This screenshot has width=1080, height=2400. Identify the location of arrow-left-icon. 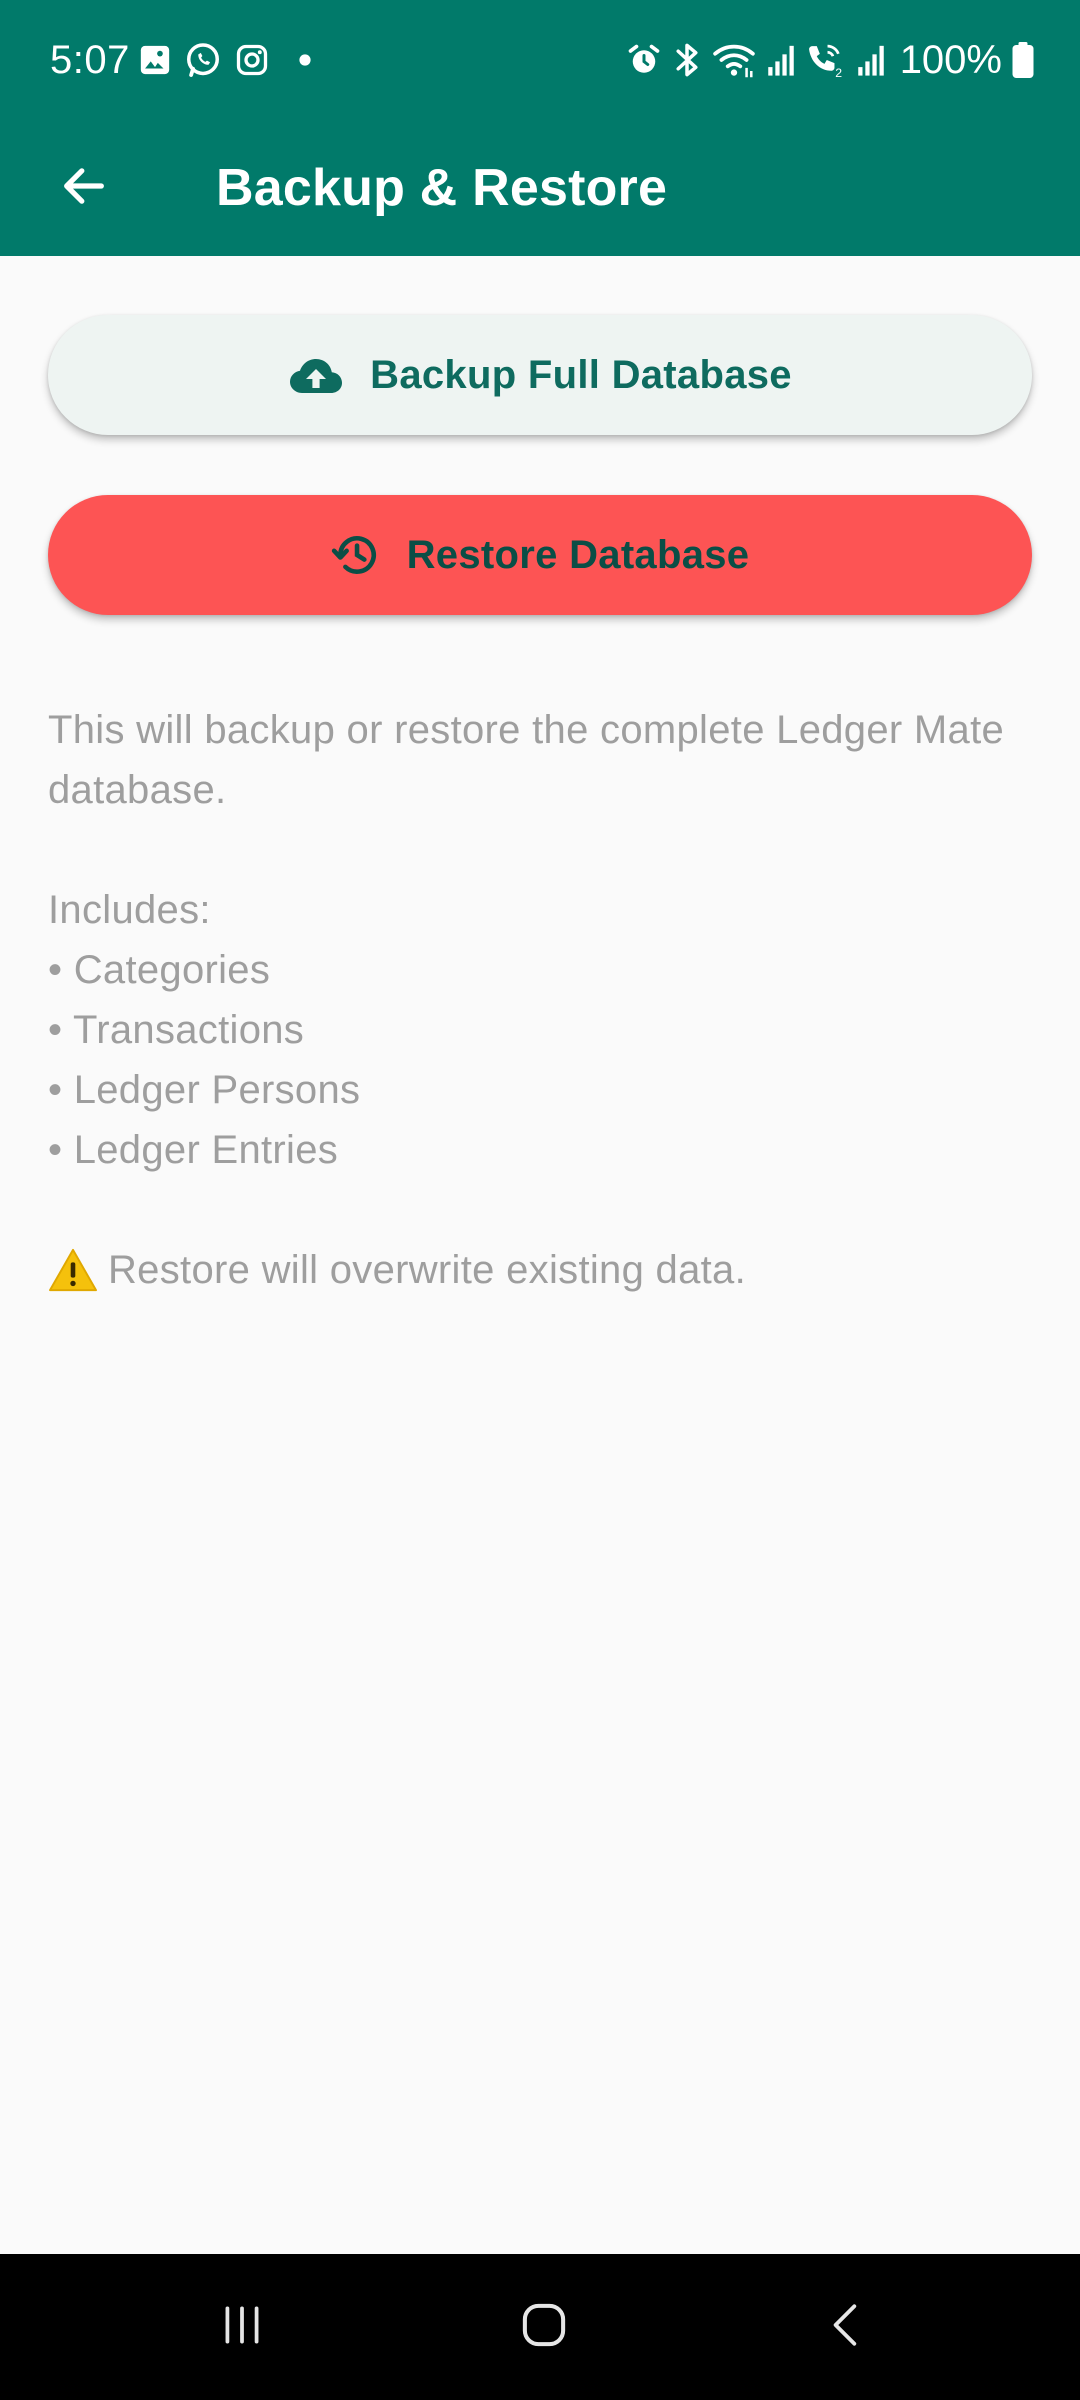
(84, 188).